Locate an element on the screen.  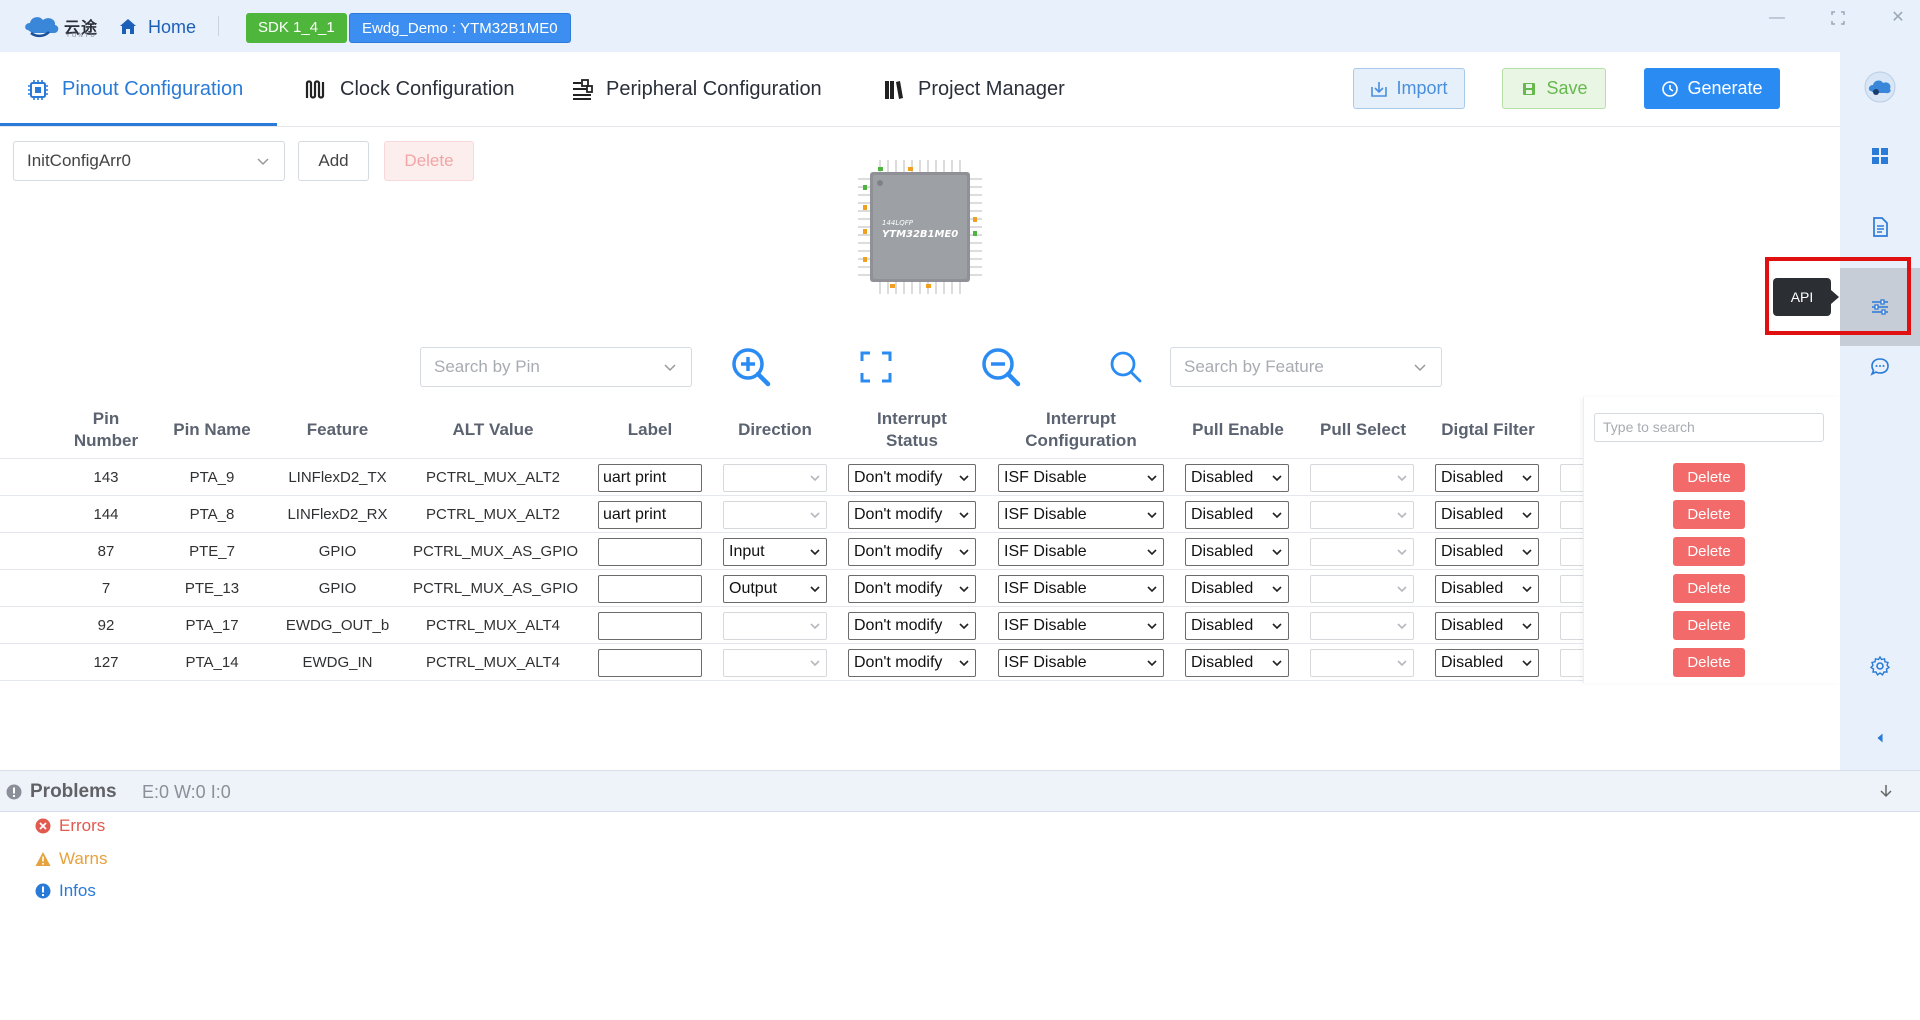
sidebar-item-settings is located at coordinates (1880, 666).